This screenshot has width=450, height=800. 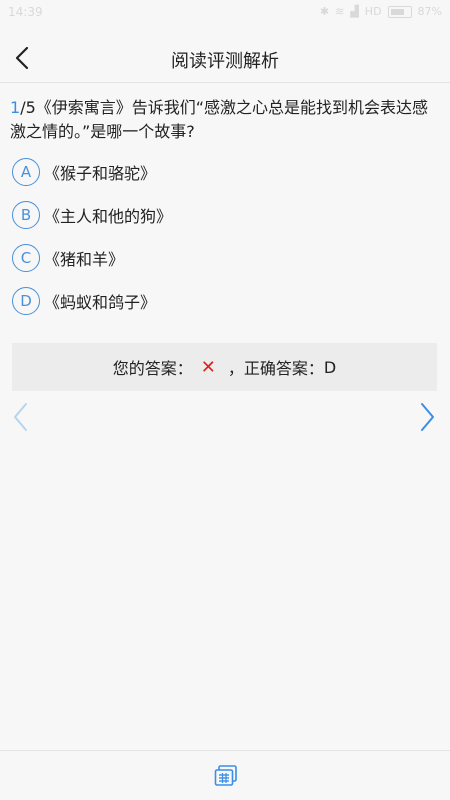 I want to click on network-type: HD, so click(x=373, y=11).